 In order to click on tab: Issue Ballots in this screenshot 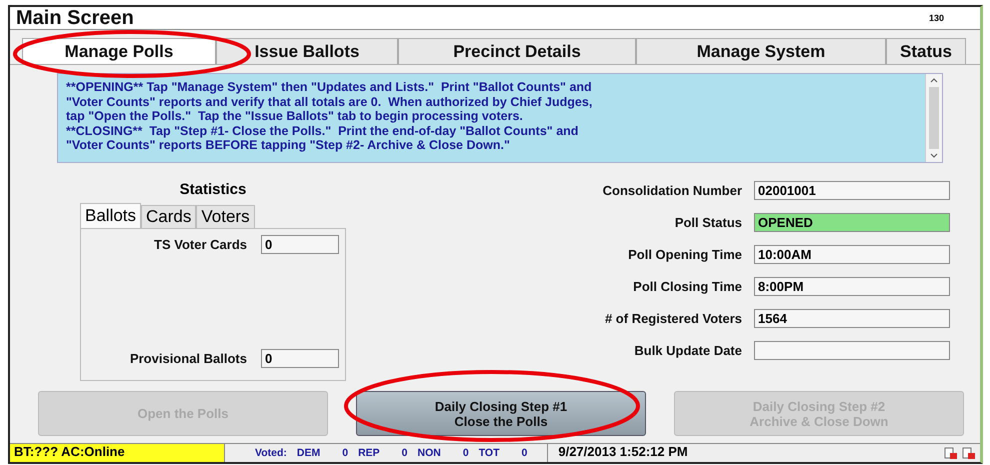, I will do `click(307, 51)`.